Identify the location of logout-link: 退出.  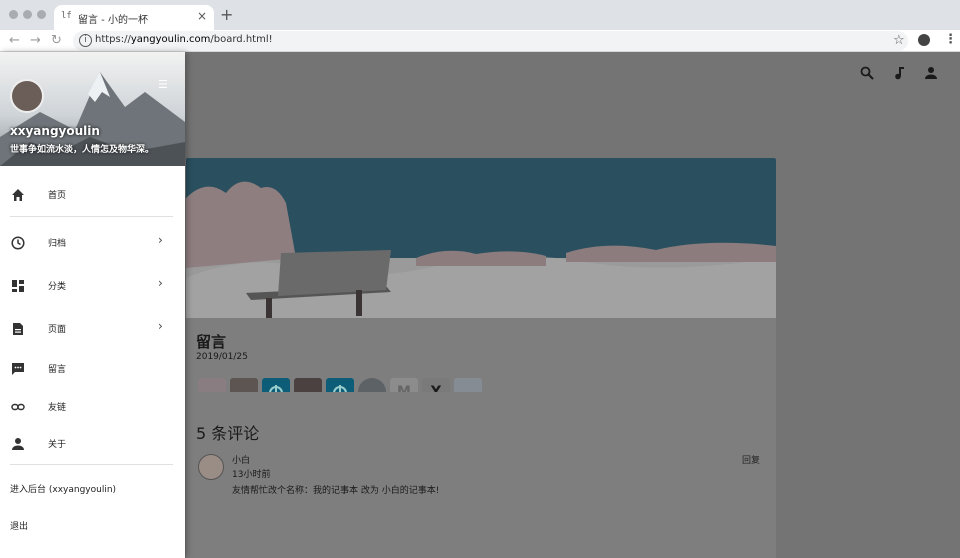
(19, 525).